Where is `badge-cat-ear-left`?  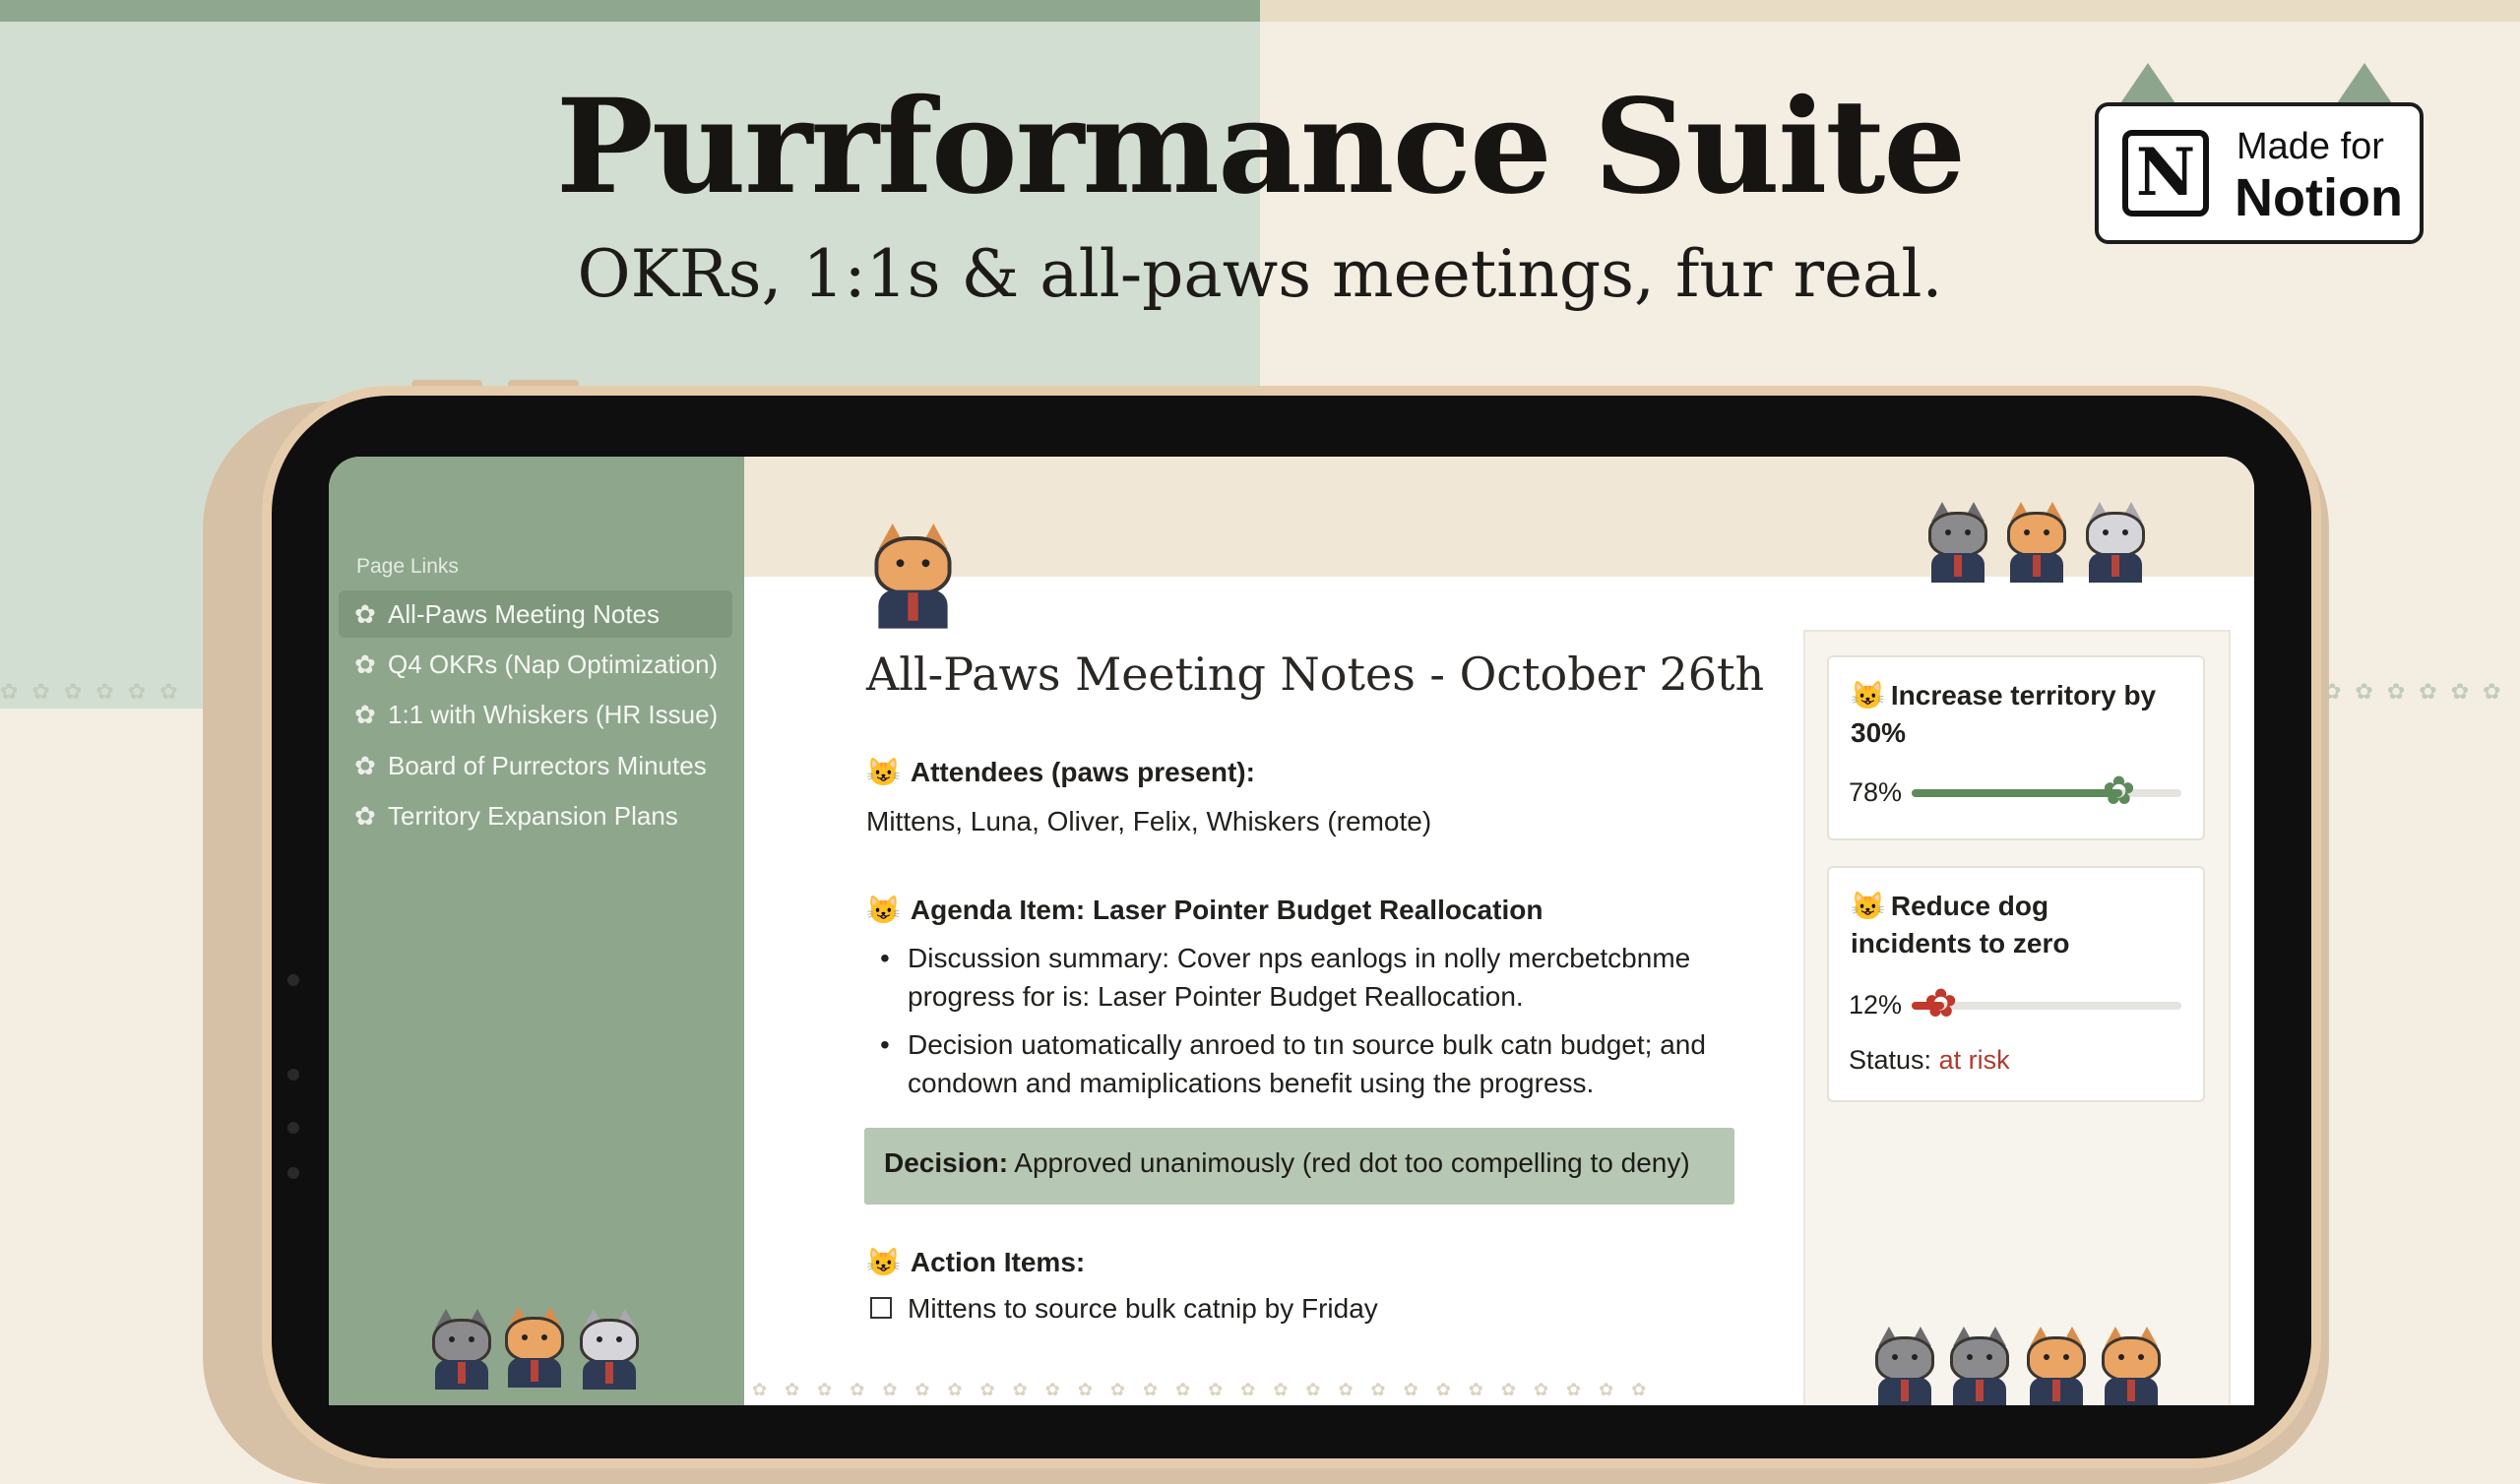
badge-cat-ear-left is located at coordinates (2147, 85).